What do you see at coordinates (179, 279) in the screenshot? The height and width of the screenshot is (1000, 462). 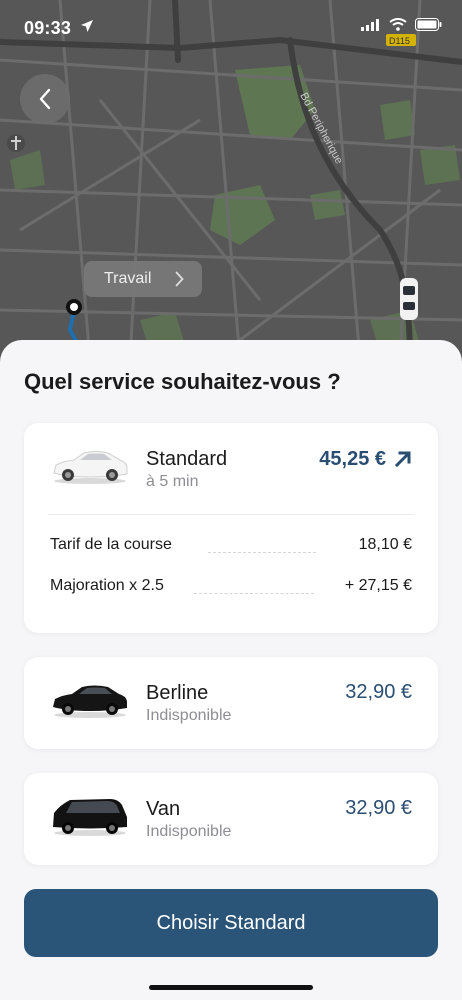 I see `chevron-right-icon` at bounding box center [179, 279].